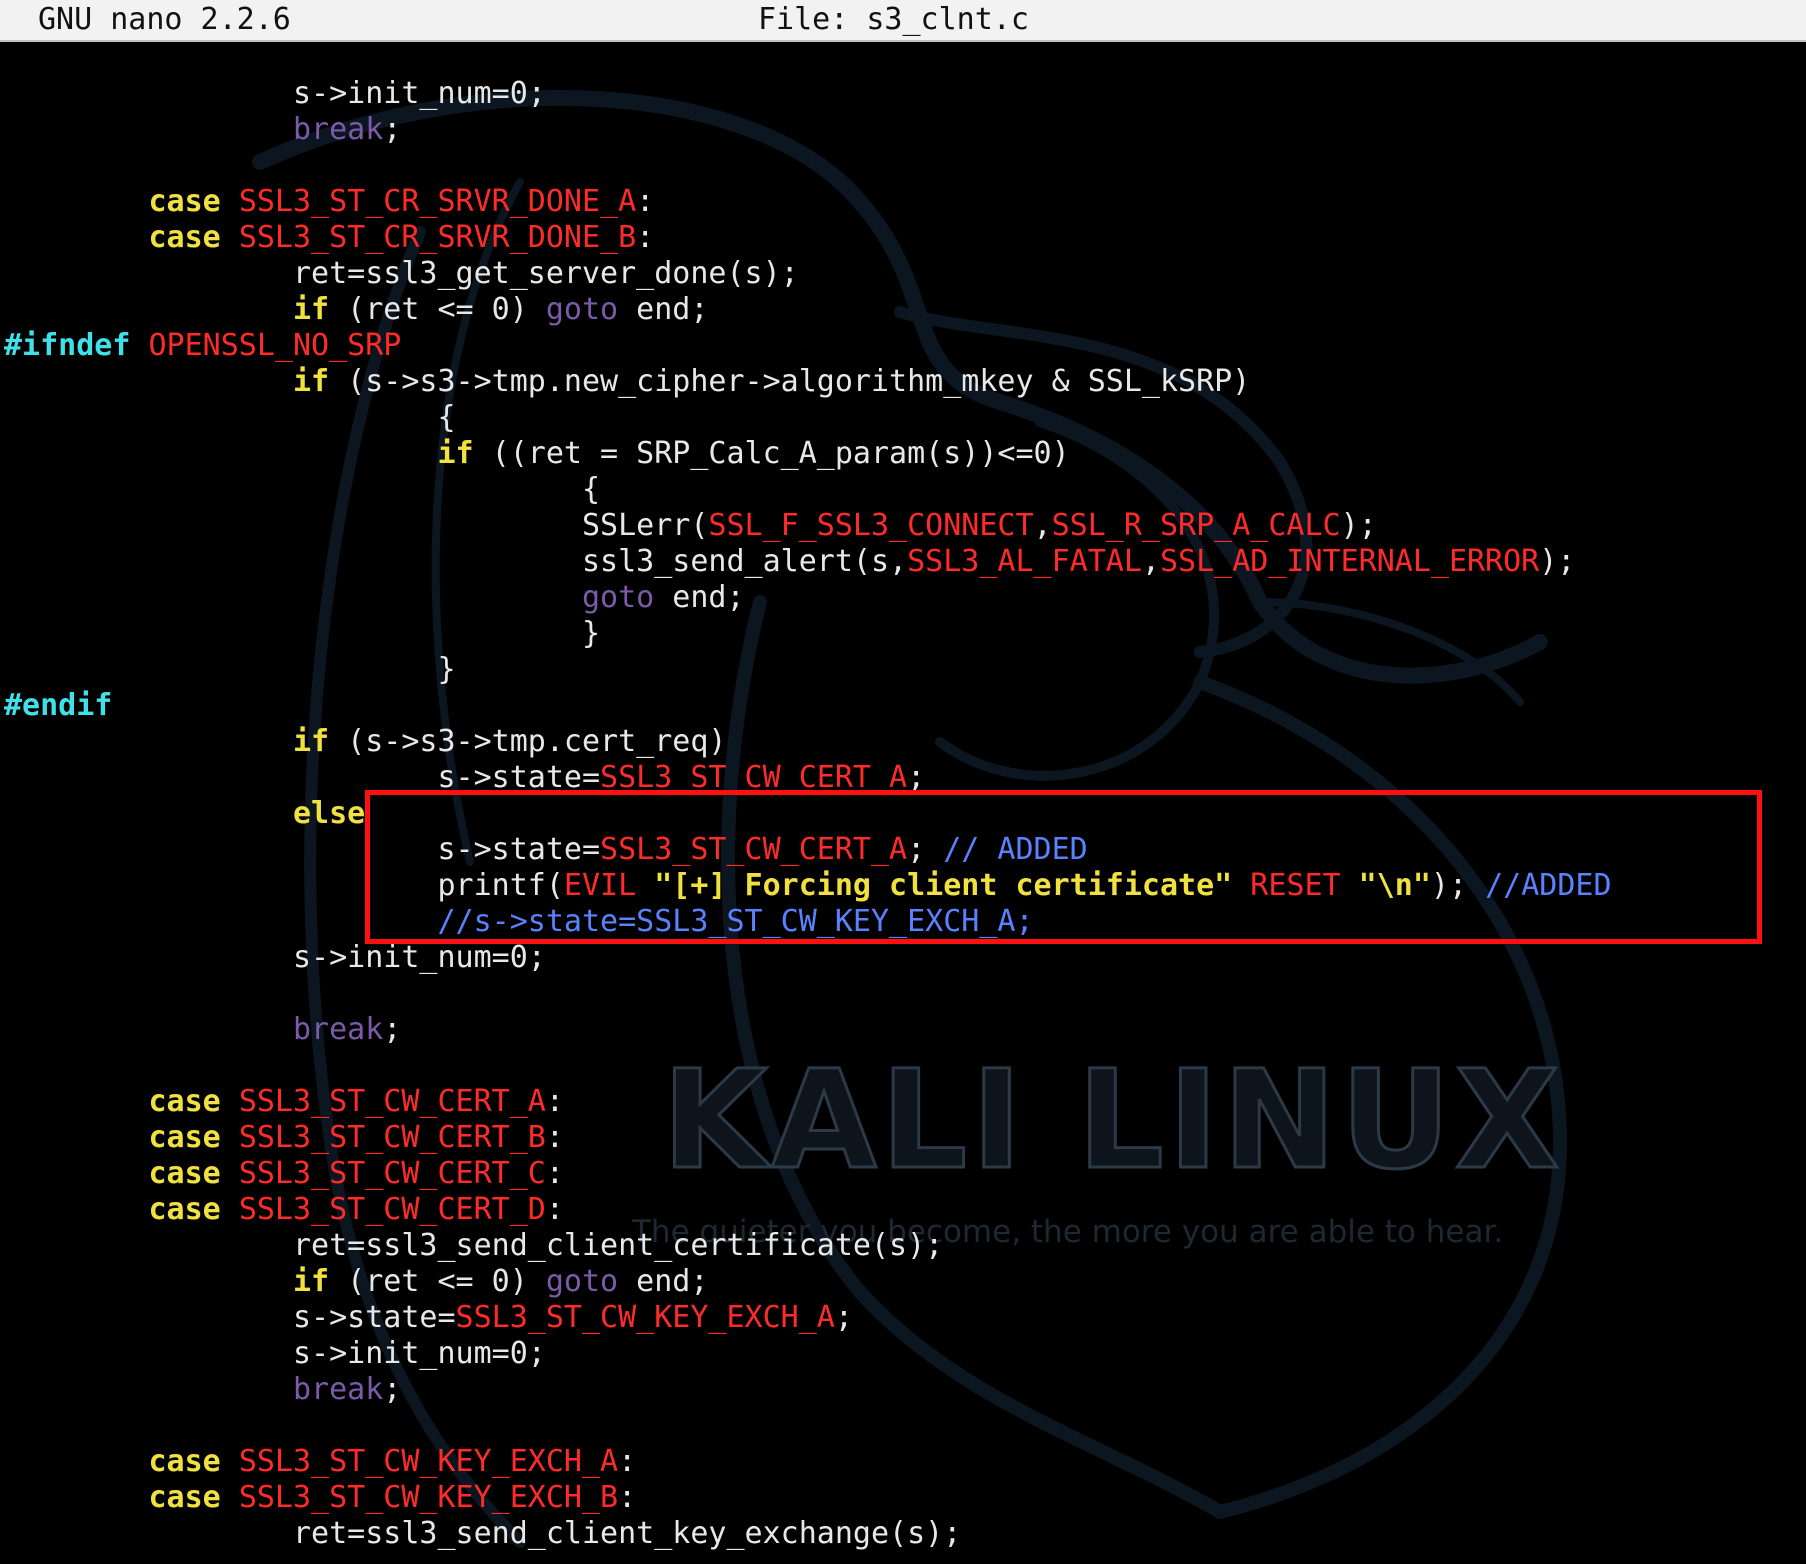  What do you see at coordinates (1349, 561) in the screenshot?
I see `code-token: SSL_AD_INTERNAL_ERROR` at bounding box center [1349, 561].